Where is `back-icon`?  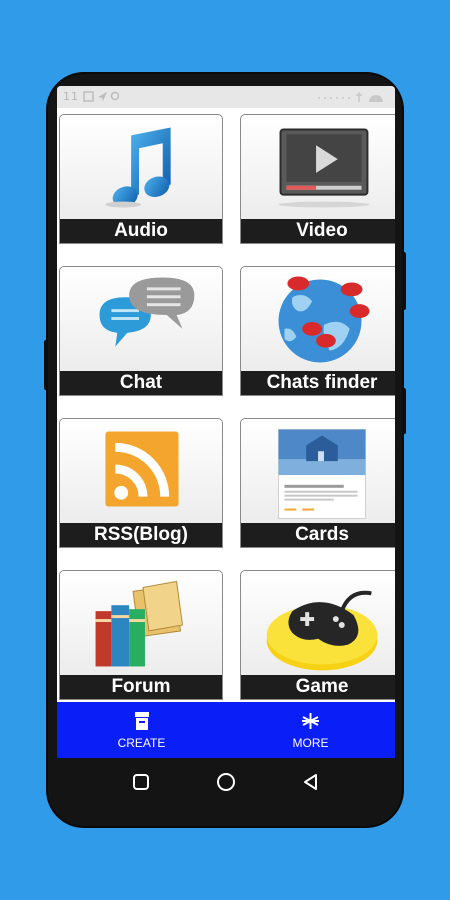 back-icon is located at coordinates (311, 782).